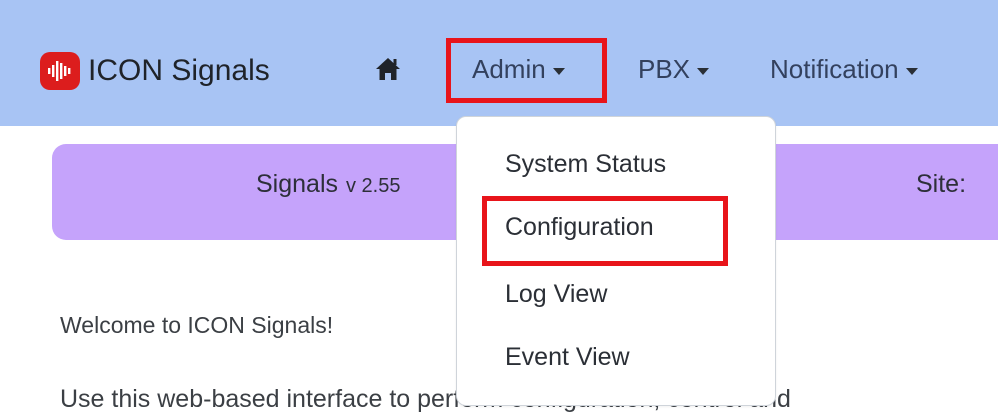  What do you see at coordinates (556, 294) in the screenshot?
I see `menu-item-log-view: Log View` at bounding box center [556, 294].